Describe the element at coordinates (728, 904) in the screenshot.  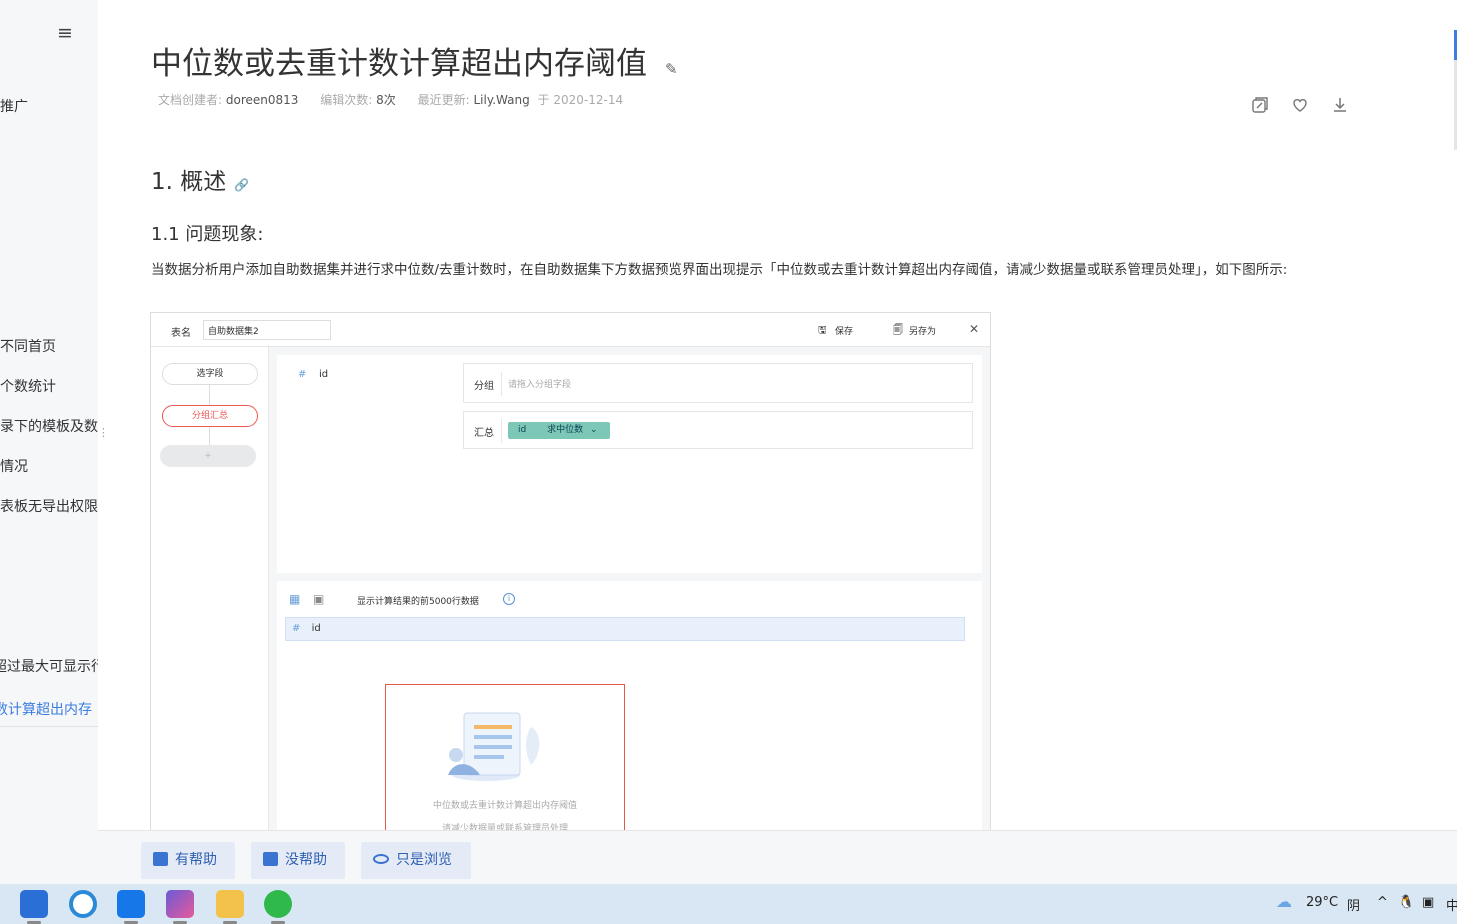
I see `taskbar: ☁ 29°C 阴 ^ 🐧 ▣ 中` at that location.